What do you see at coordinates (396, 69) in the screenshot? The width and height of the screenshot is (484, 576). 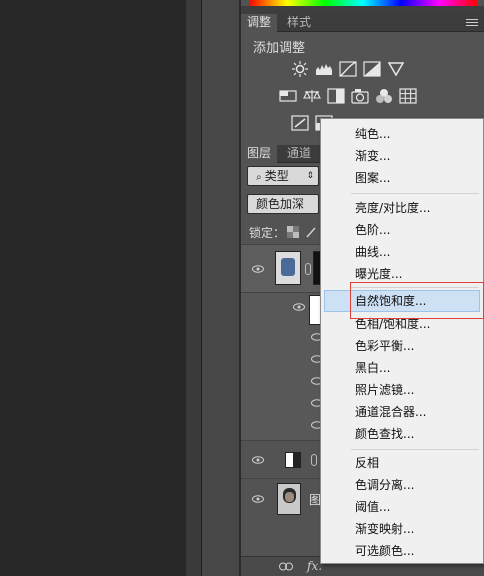 I see `vibrance-icon` at bounding box center [396, 69].